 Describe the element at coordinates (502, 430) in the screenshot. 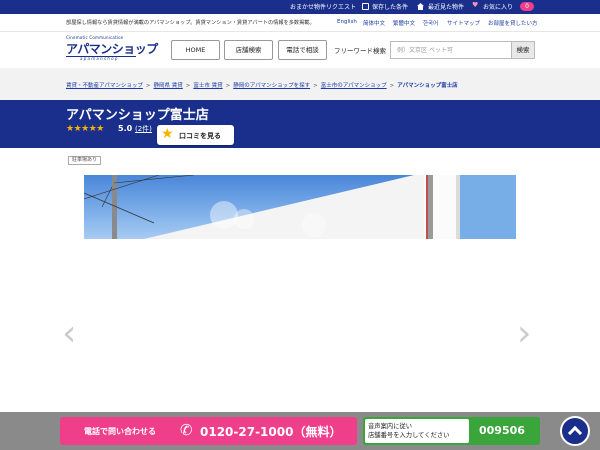

I see `shop-code: 009506` at that location.